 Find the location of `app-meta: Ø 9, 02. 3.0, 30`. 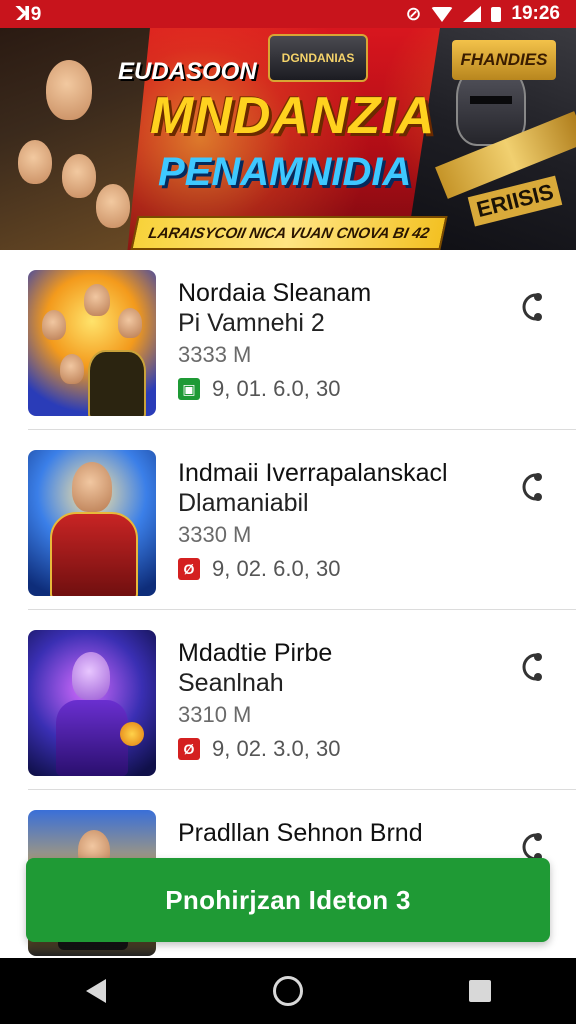

app-meta: Ø 9, 02. 3.0, 30 is located at coordinates (259, 749).